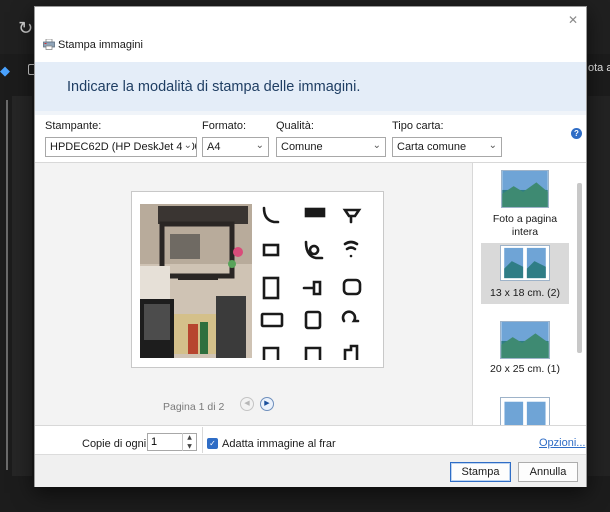  I want to click on format-label: Formato:, so click(224, 126).